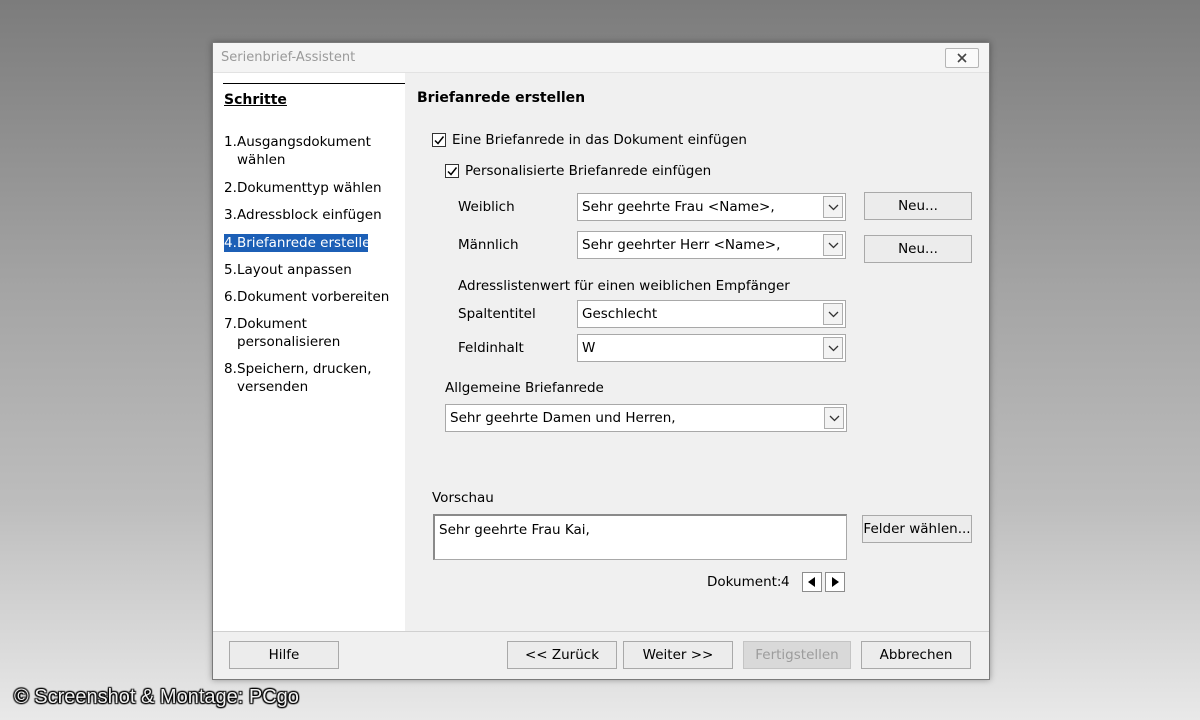 The image size is (1200, 720). I want to click on step-label: Adressblock einfügen, so click(309, 215).